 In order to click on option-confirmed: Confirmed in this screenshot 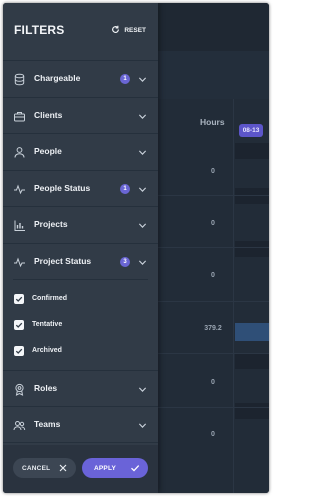, I will do `click(40, 298)`.